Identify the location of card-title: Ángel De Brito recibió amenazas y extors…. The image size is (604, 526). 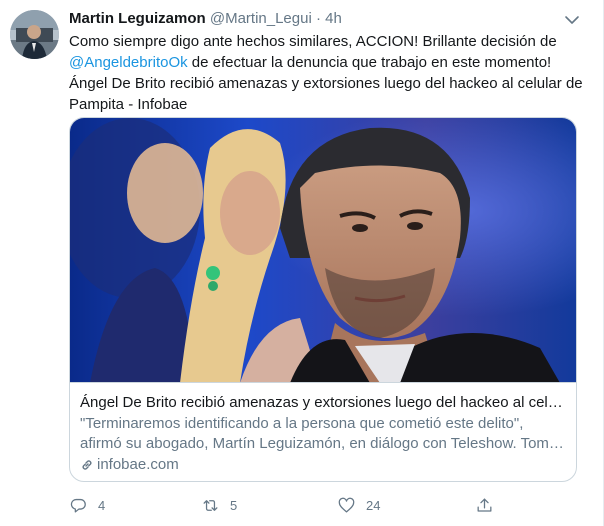
(324, 402).